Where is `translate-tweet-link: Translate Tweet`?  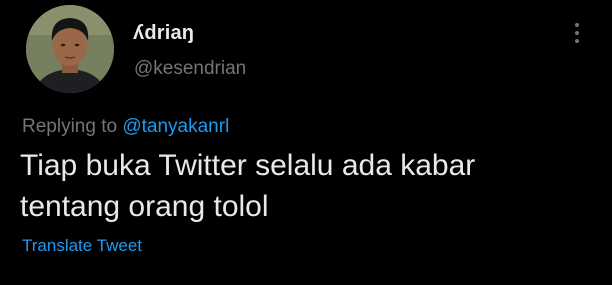 translate-tweet-link: Translate Tweet is located at coordinates (82, 246).